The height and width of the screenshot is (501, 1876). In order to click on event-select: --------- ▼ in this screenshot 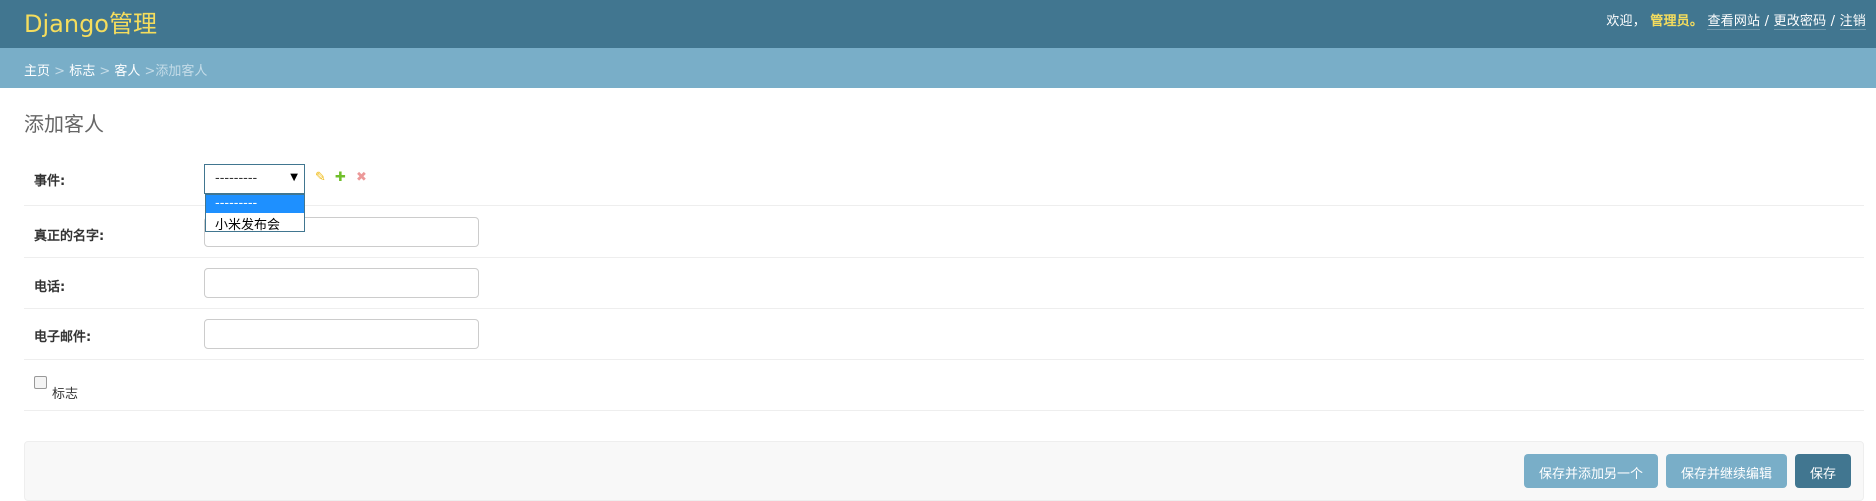, I will do `click(254, 179)`.